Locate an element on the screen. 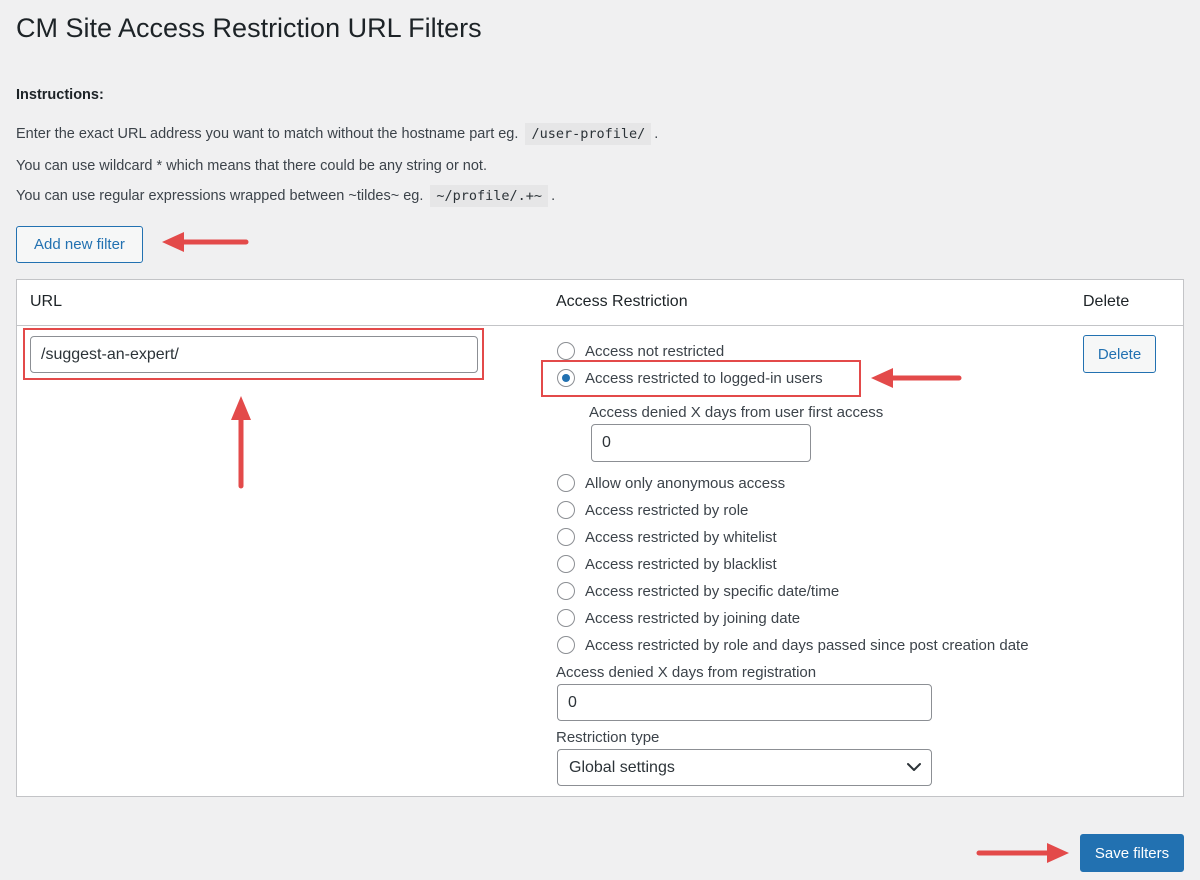 The width and height of the screenshot is (1200, 880). add-new-filter-button: Add new filter is located at coordinates (79, 244).